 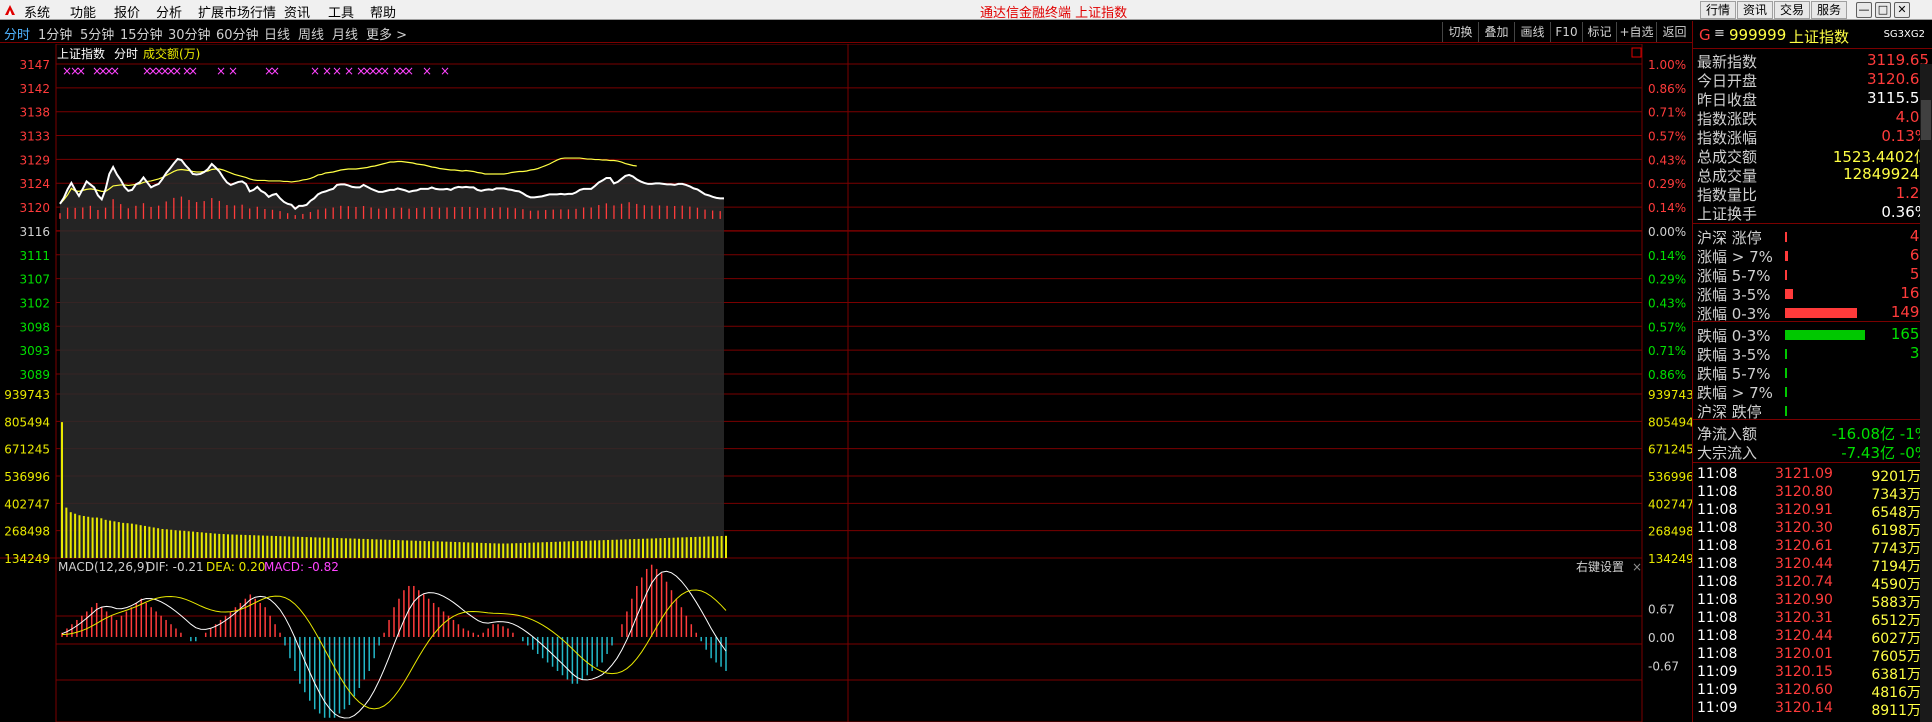 What do you see at coordinates (1727, 453) in the screenshot?
I see `flow-label: 大宗流入` at bounding box center [1727, 453].